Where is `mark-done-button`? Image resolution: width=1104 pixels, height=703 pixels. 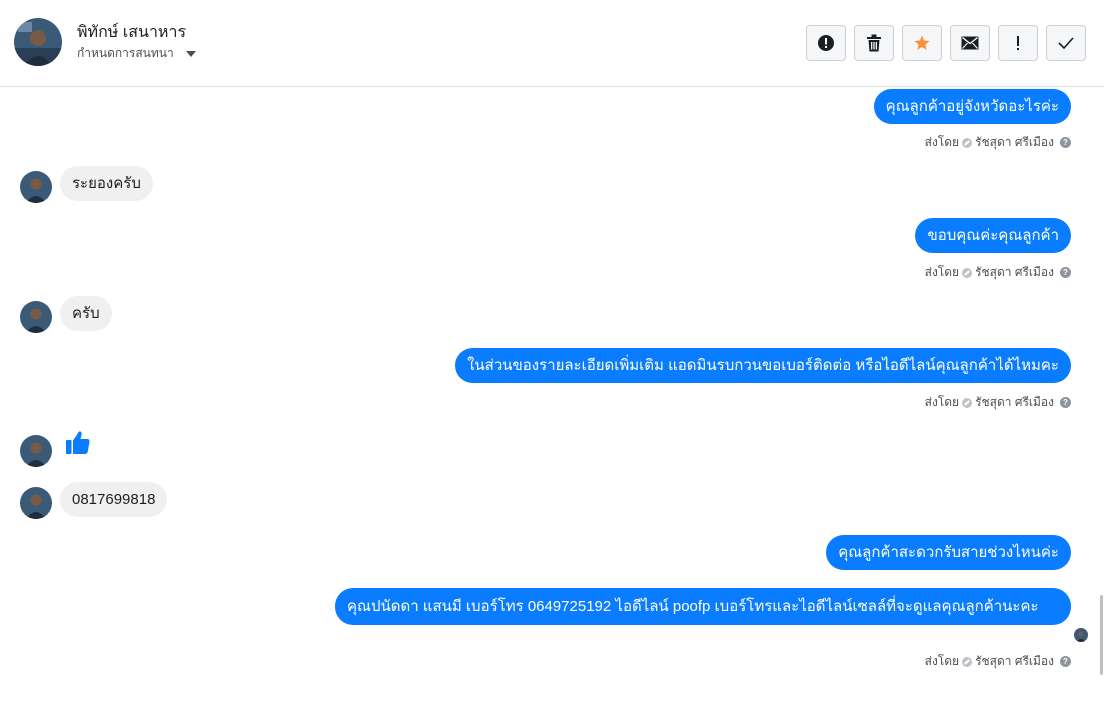 mark-done-button is located at coordinates (1066, 43).